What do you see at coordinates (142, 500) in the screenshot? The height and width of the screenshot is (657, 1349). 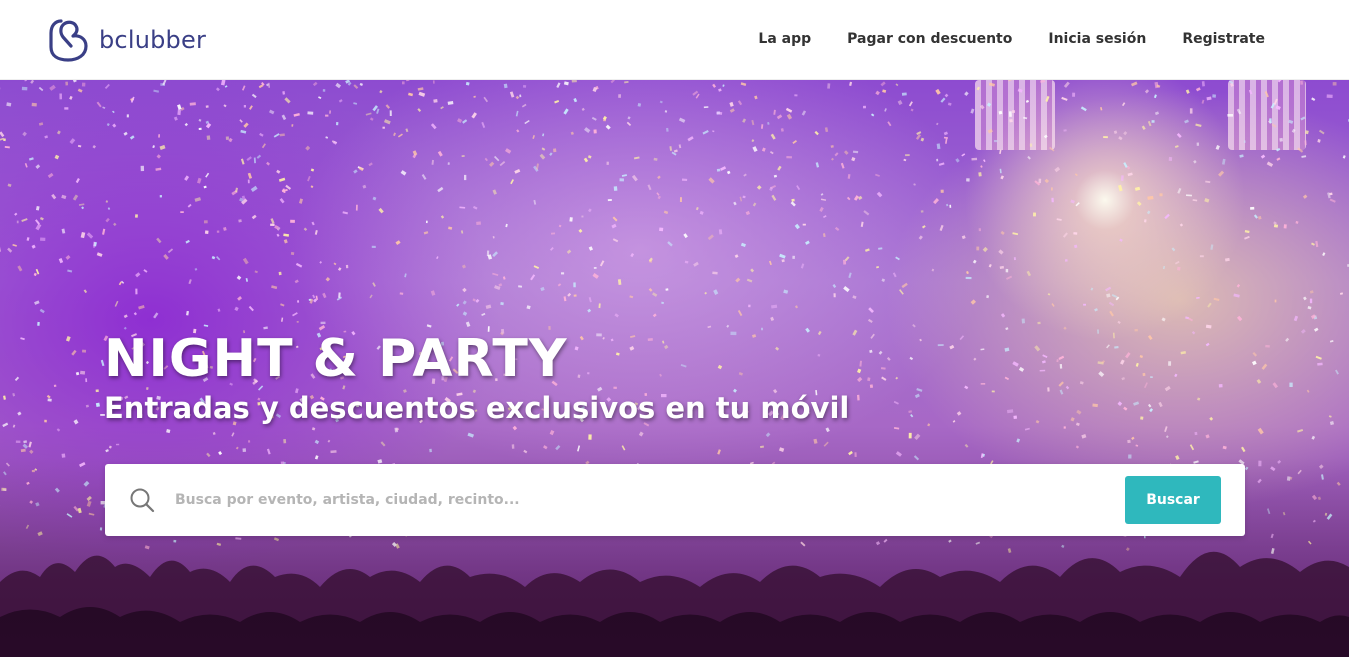 I see `search-icon` at bounding box center [142, 500].